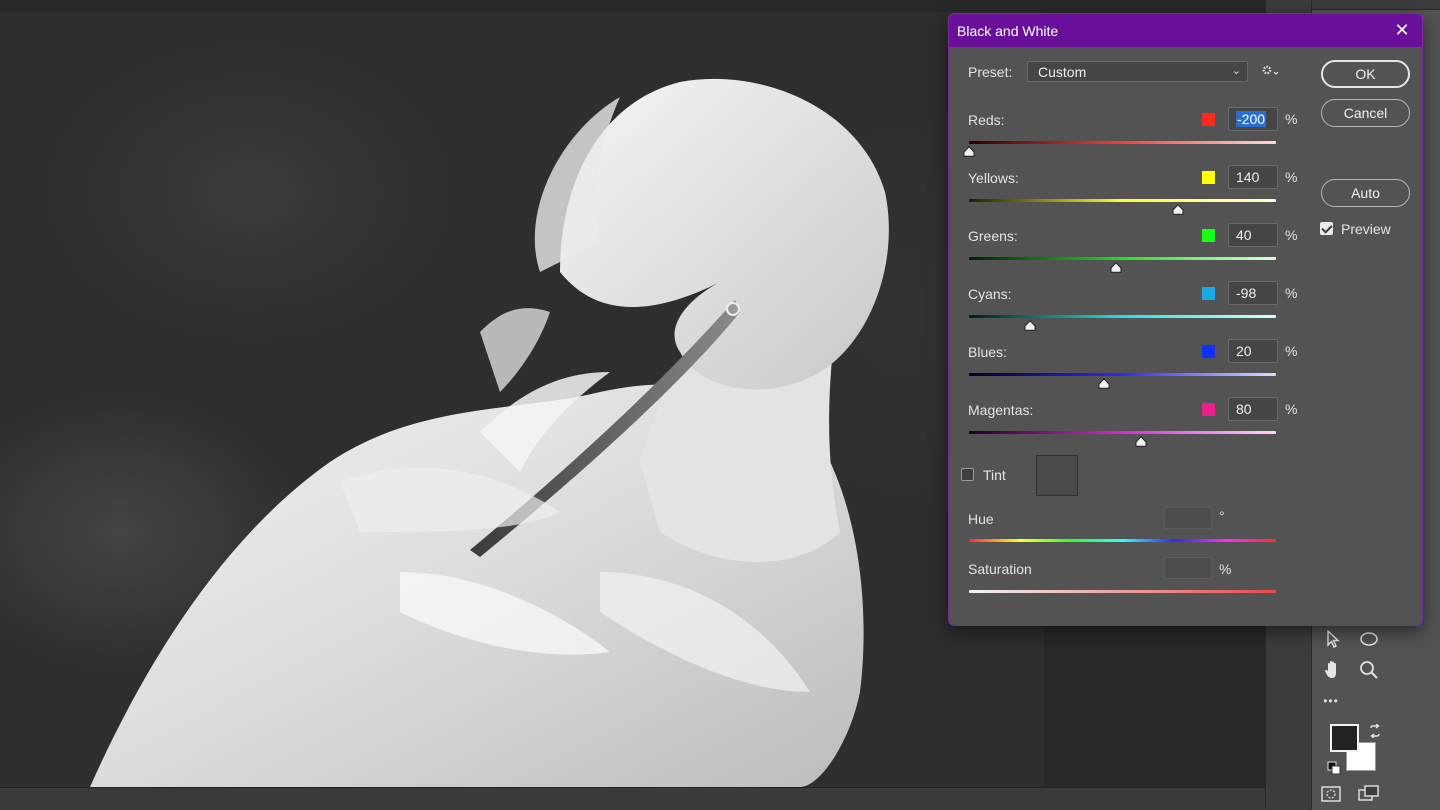 The width and height of the screenshot is (1440, 810). What do you see at coordinates (1122, 374) in the screenshot?
I see `blues-slider-track` at bounding box center [1122, 374].